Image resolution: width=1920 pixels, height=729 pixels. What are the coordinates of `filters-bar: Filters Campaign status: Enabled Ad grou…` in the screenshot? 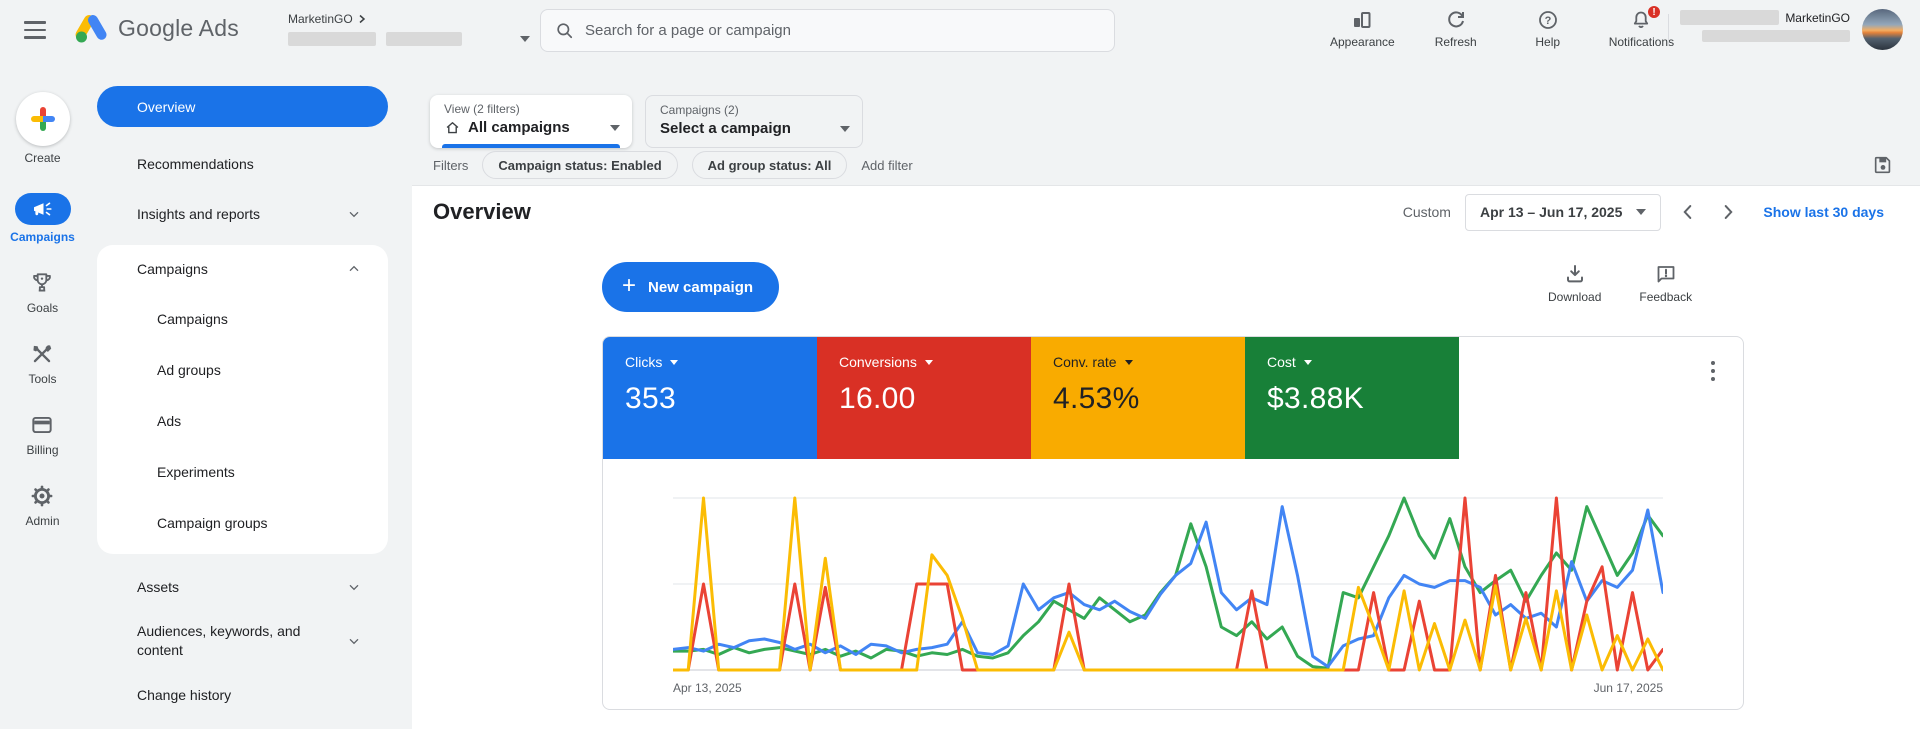 It's located at (1163, 165).